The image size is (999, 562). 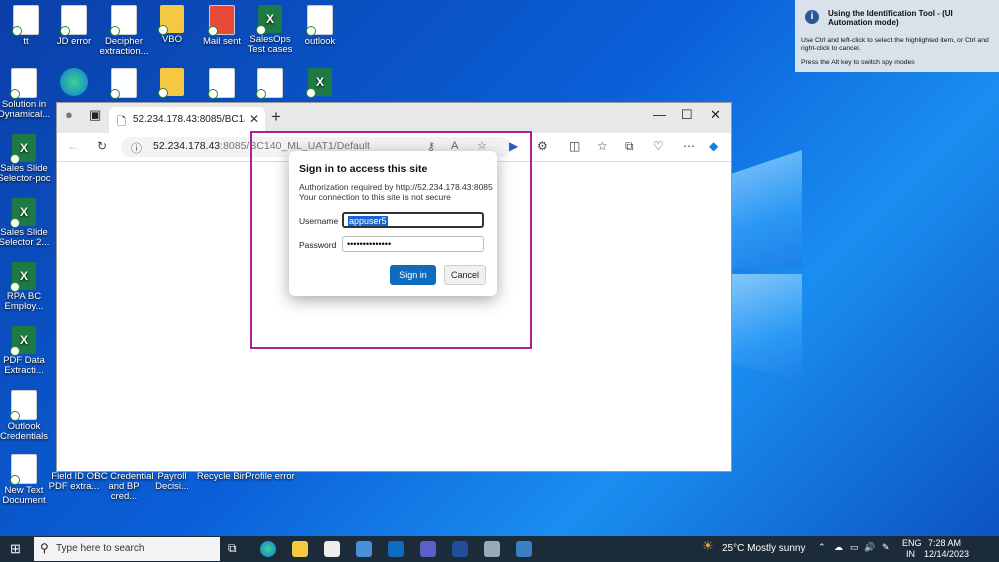 I want to click on task-view-icon: ⧉, so click(x=236, y=549).